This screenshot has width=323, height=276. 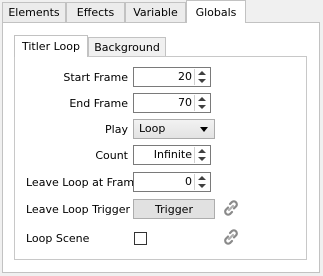 I want to click on tab-titler-loop-label: Titler Loop, so click(x=51, y=46).